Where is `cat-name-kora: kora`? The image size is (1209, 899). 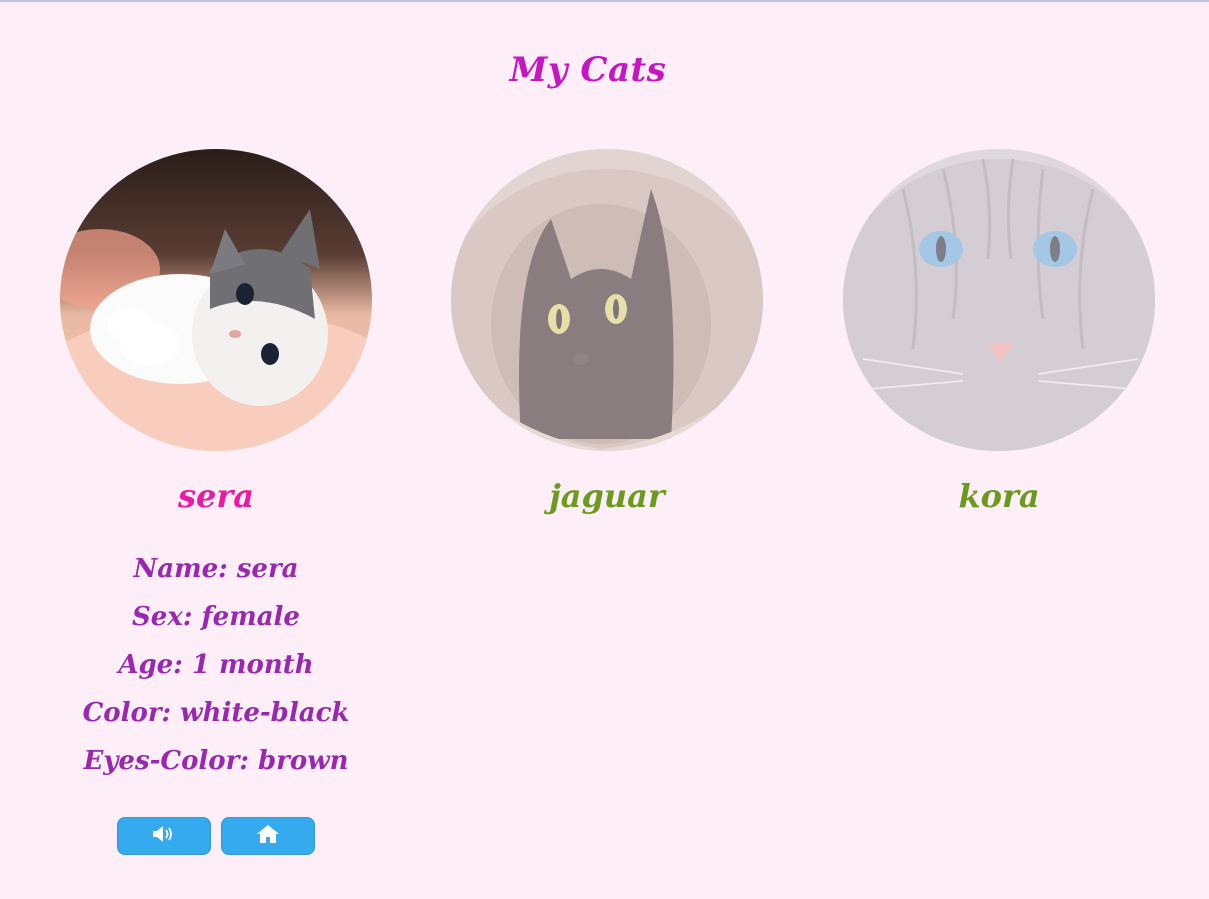 cat-name-kora: kora is located at coordinates (999, 496).